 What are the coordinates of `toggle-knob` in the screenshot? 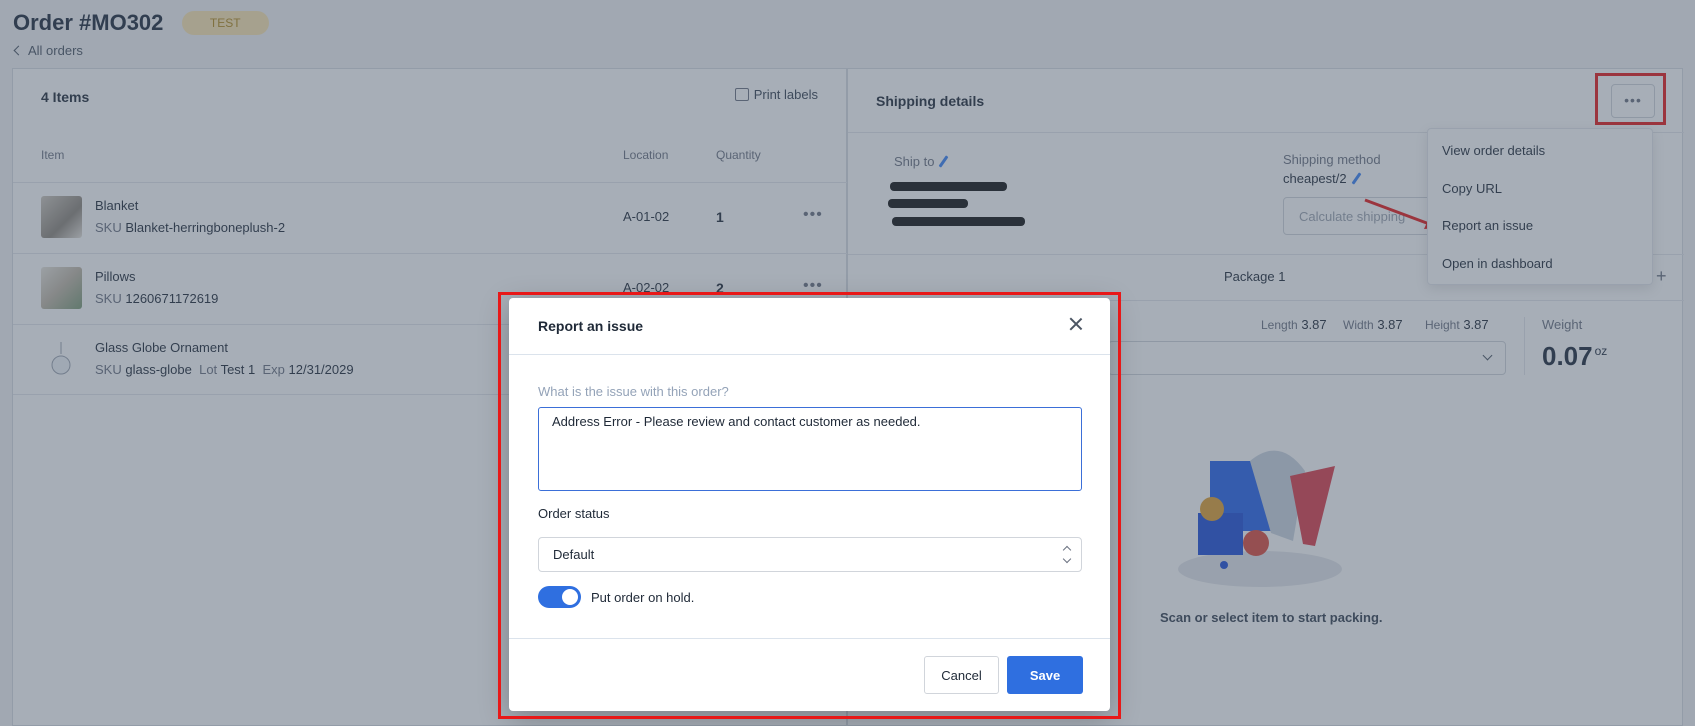 It's located at (570, 597).